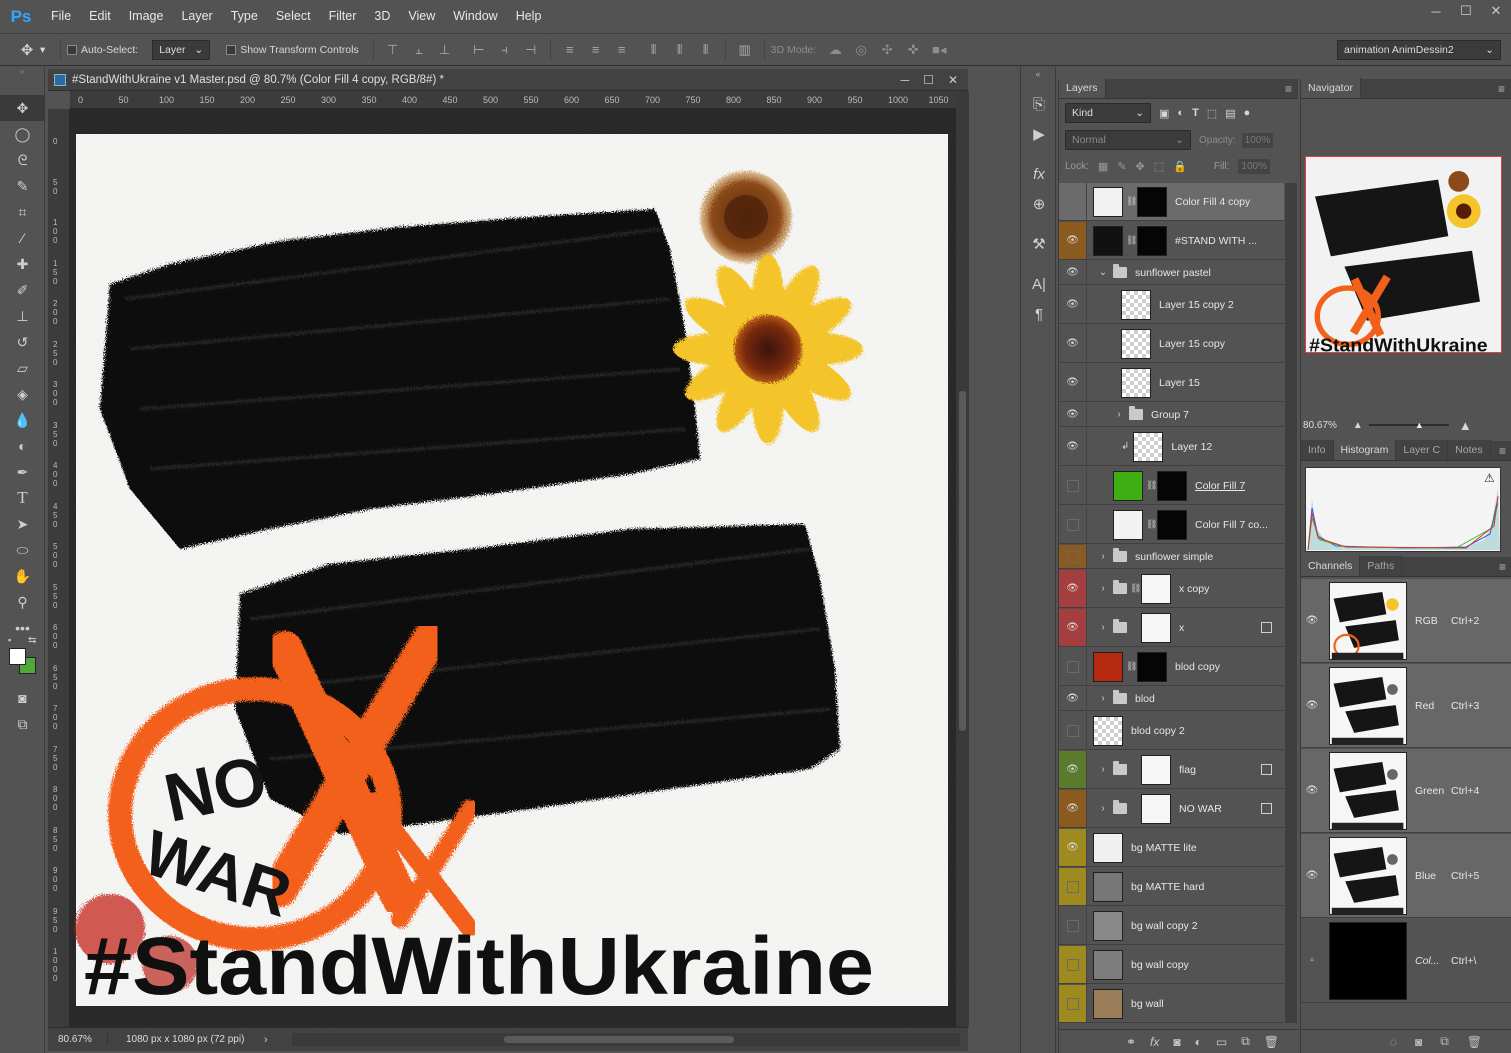 The height and width of the screenshot is (1053, 1511). I want to click on lock-artboard-icon: ⬚, so click(1159, 166).